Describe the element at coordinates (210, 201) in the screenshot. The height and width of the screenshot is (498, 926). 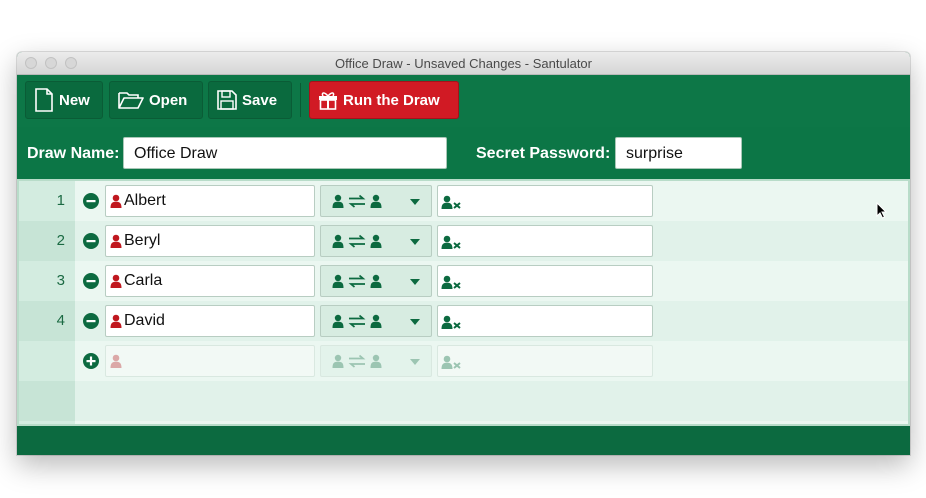
I see `participant-name-input: Albert` at that location.